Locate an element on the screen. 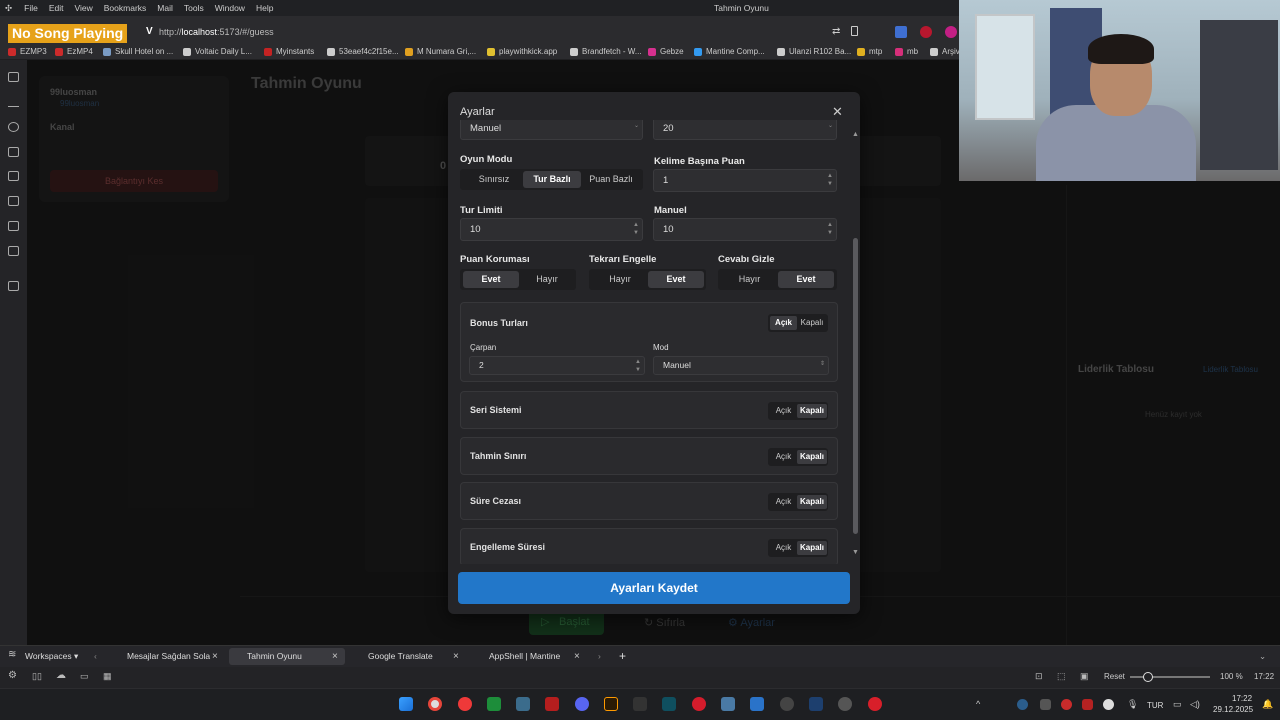 The width and height of the screenshot is (1280, 720). menu-edit: Edit is located at coordinates (56, 8).